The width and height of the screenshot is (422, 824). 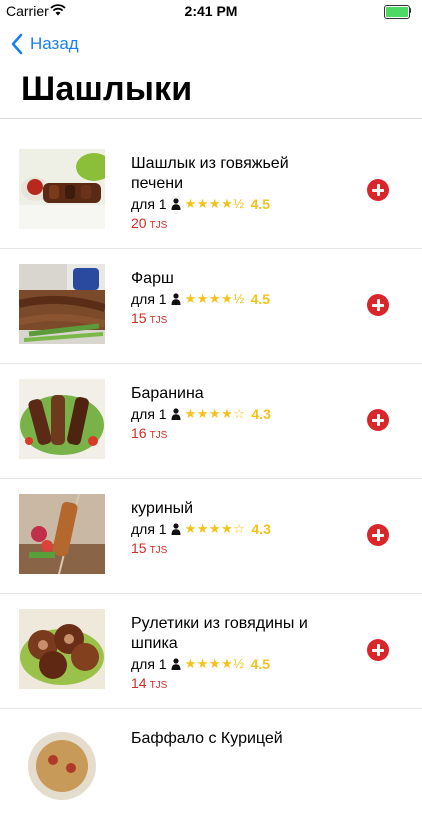 What do you see at coordinates (17, 44) in the screenshot?
I see `chevron-left-icon` at bounding box center [17, 44].